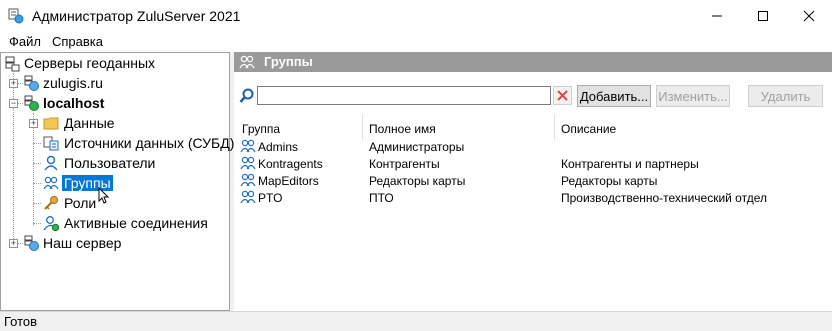 Image resolution: width=832 pixels, height=331 pixels. What do you see at coordinates (270, 198) in the screenshot?
I see `cell-group-name: PTO` at bounding box center [270, 198].